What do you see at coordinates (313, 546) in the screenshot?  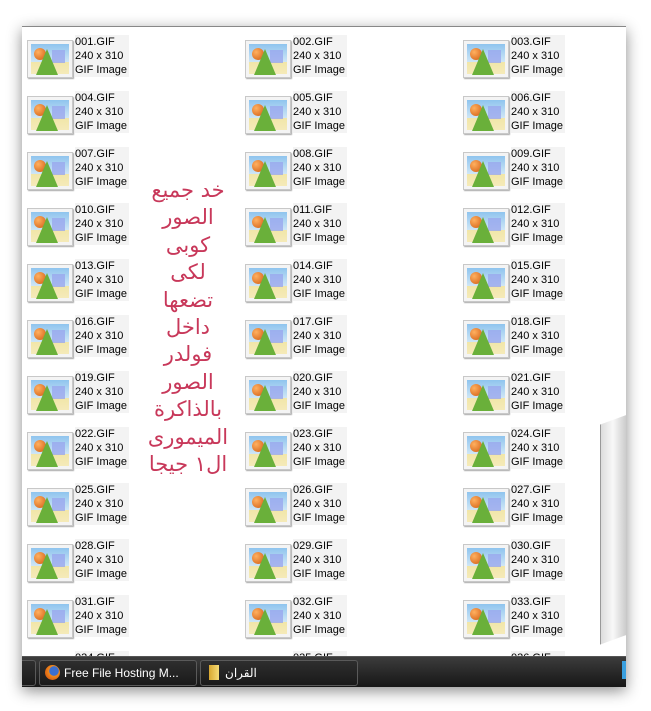 I see `file-name: 029.GIF` at bounding box center [313, 546].